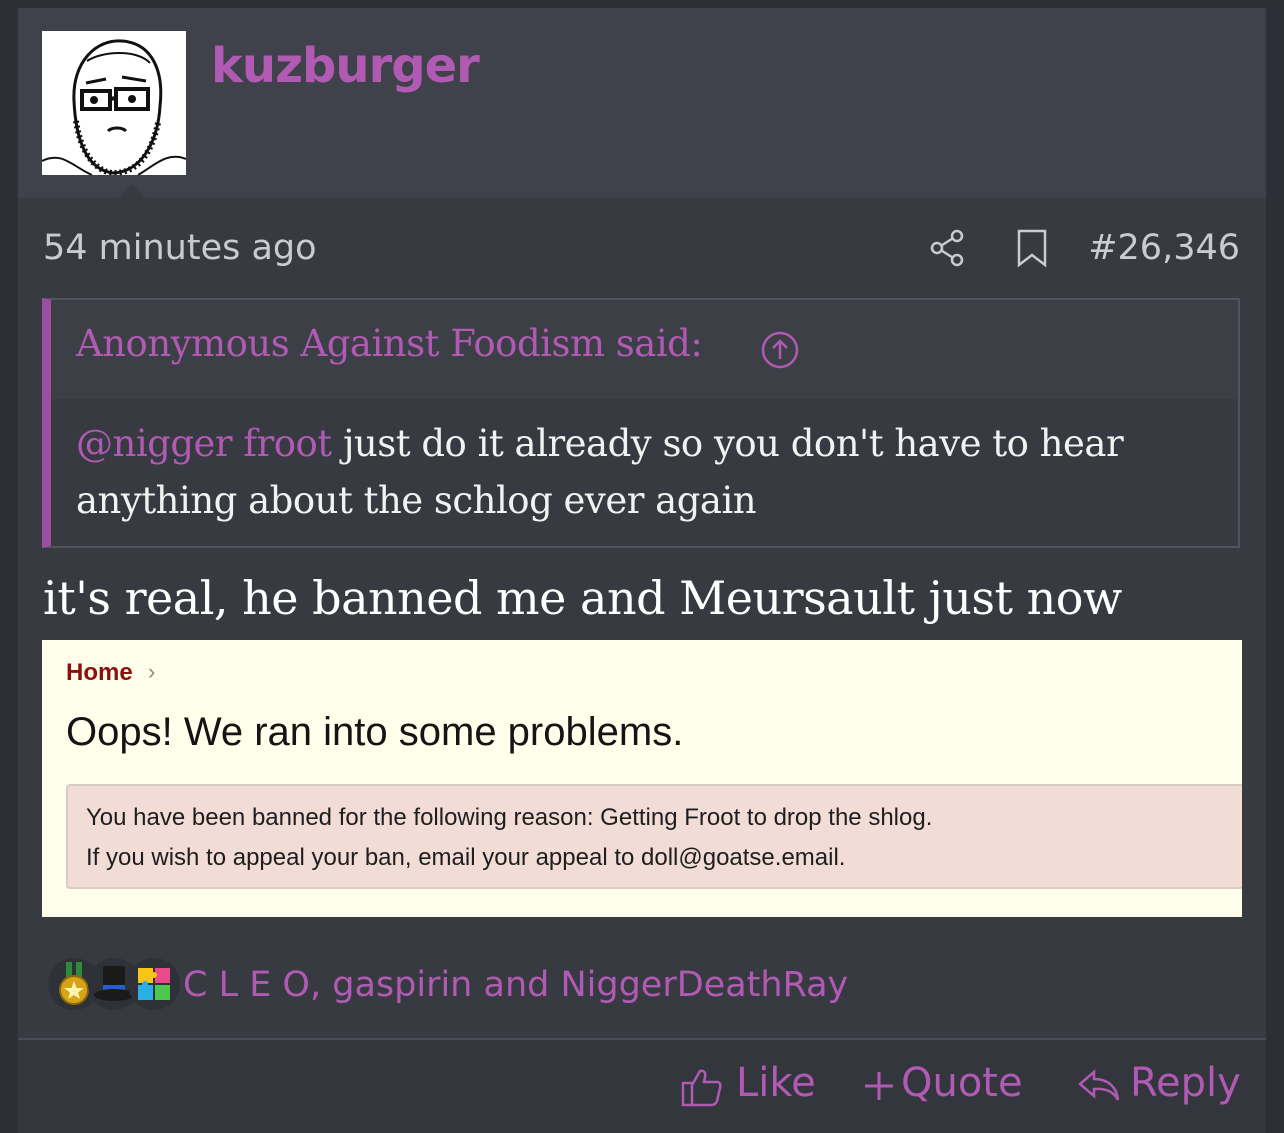  I want to click on reactor-list: C L E O, gaspirin and NiggerDeathRay, so click(515, 985).